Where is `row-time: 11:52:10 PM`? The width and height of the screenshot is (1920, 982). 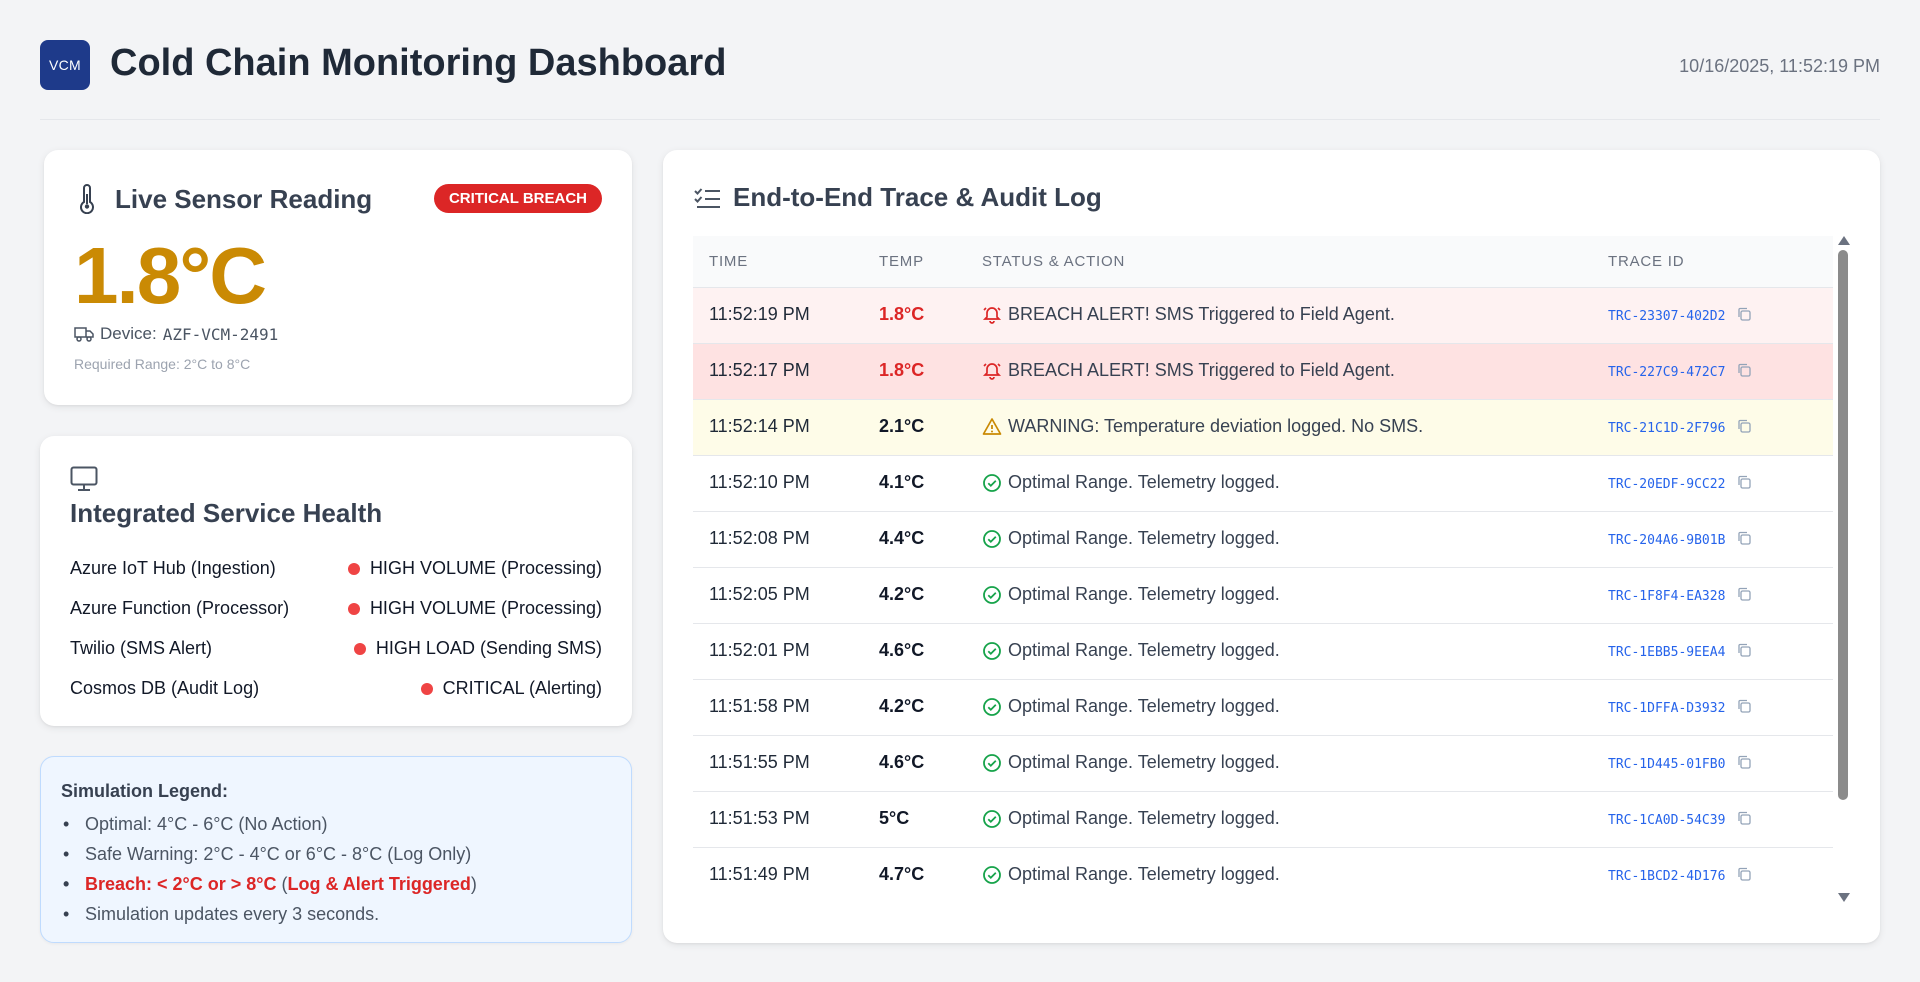 row-time: 11:52:10 PM is located at coordinates (759, 482).